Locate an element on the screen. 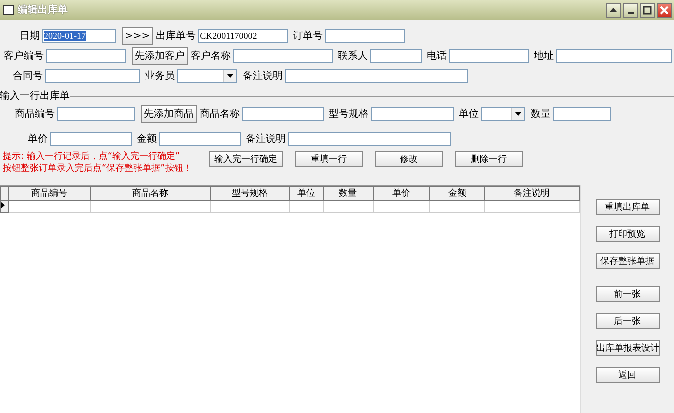 Image resolution: width=674 pixels, height=413 pixels. column-header: 数量 is located at coordinates (348, 193).